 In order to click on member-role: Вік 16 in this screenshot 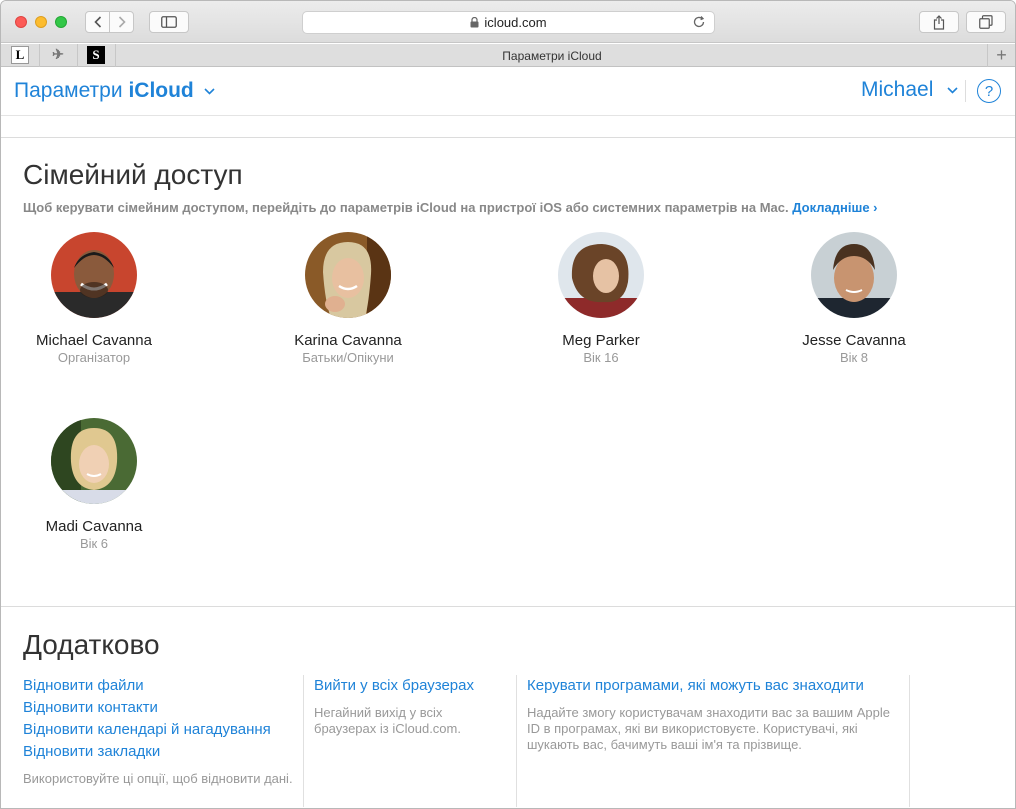, I will do `click(601, 357)`.